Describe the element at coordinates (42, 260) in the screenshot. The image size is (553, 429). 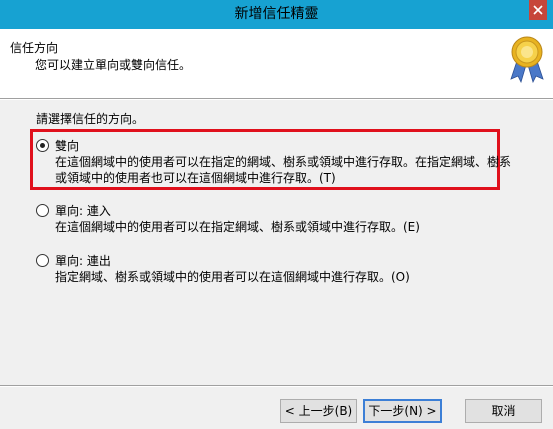
I see `radio-one-way-outgoing` at that location.